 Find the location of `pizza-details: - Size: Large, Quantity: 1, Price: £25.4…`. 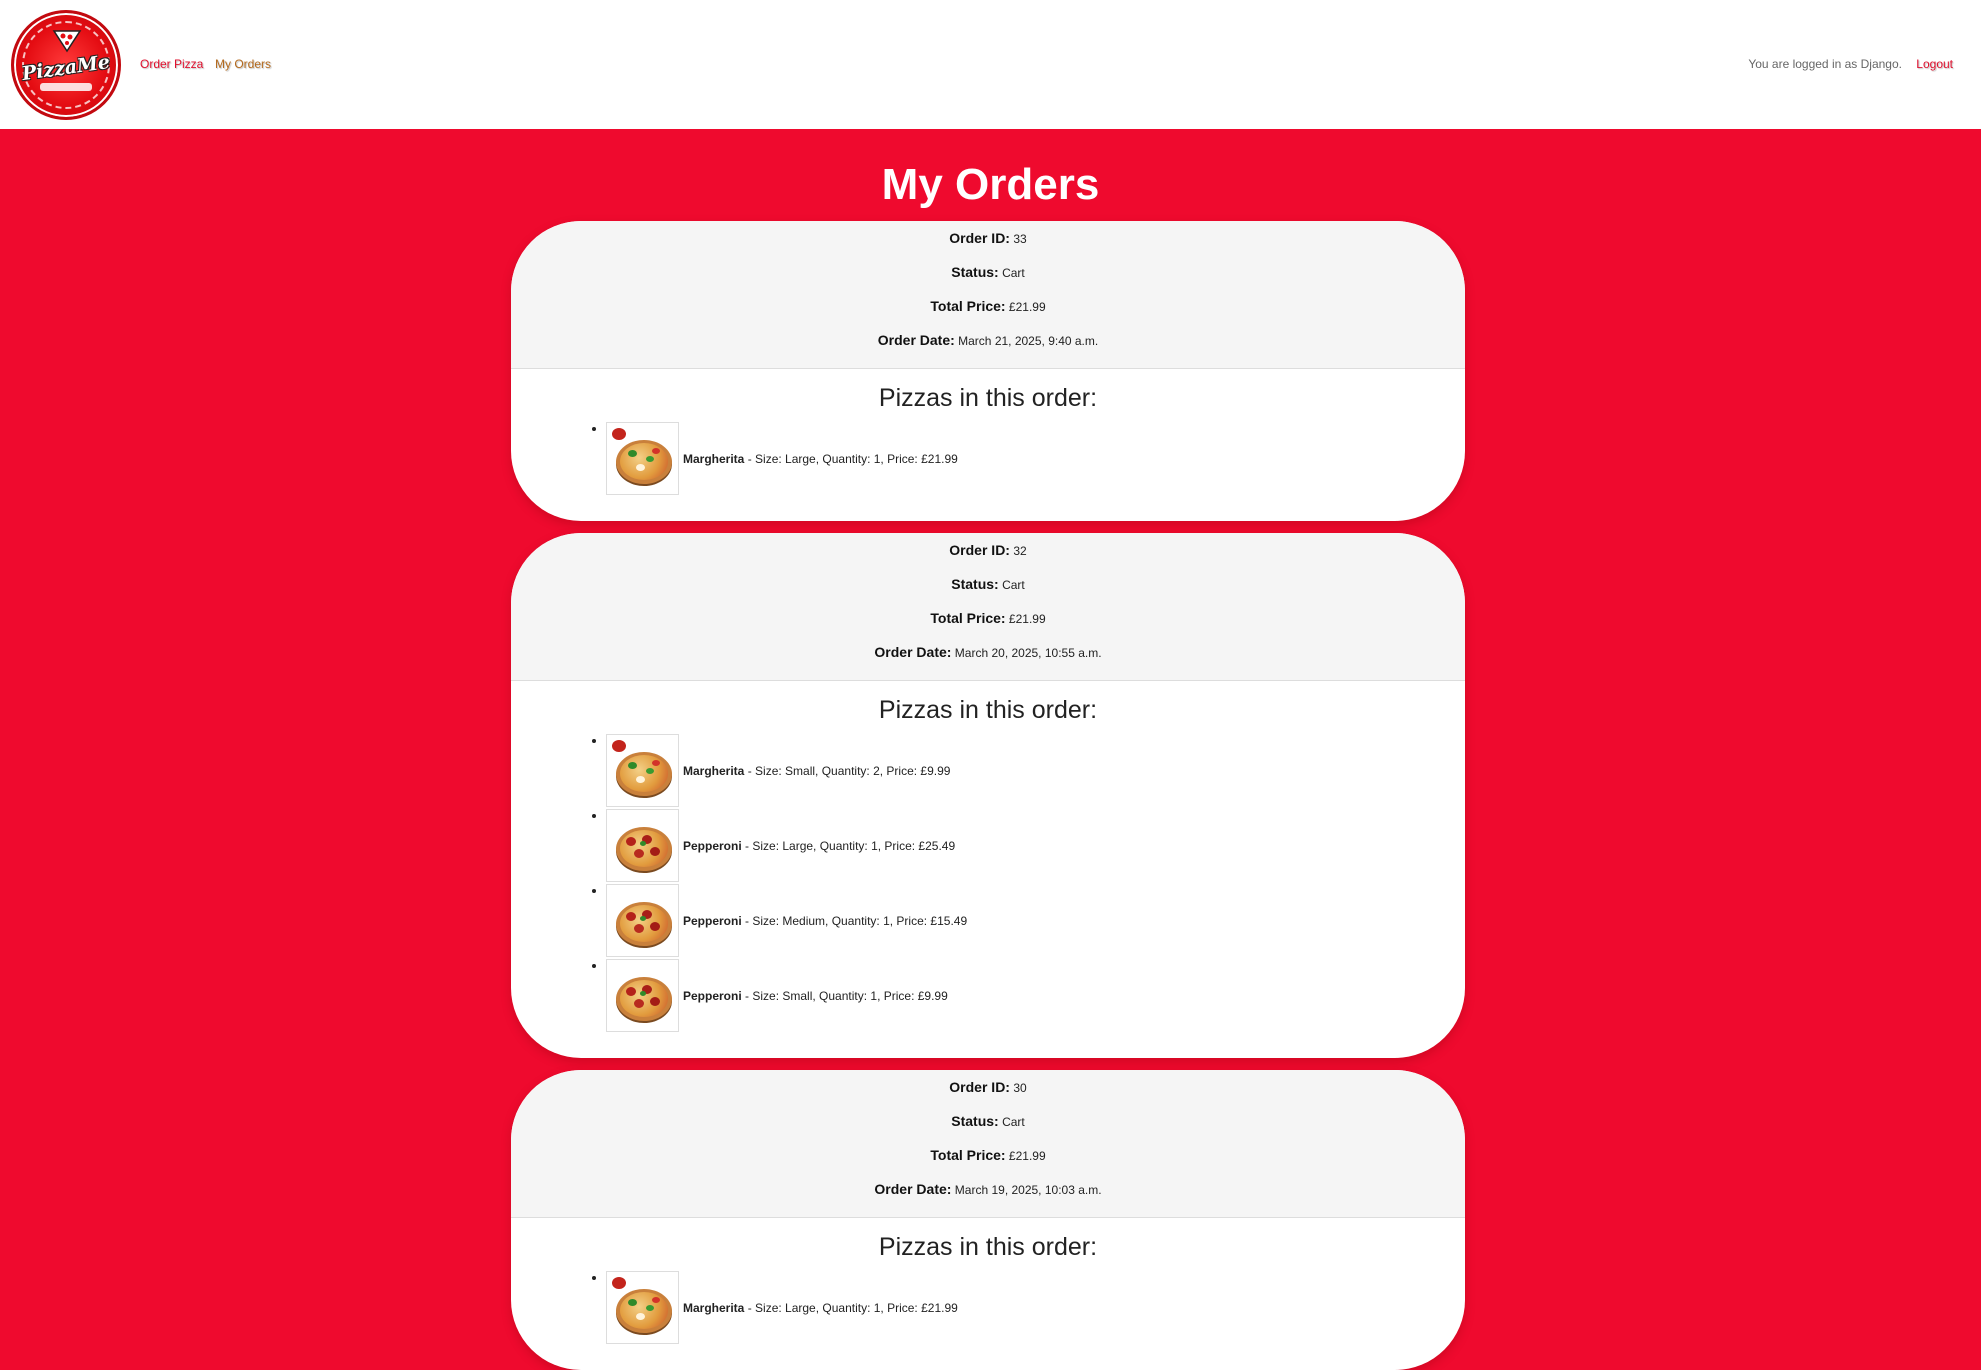

pizza-details: - Size: Large, Quantity: 1, Price: £25.4… is located at coordinates (848, 845).